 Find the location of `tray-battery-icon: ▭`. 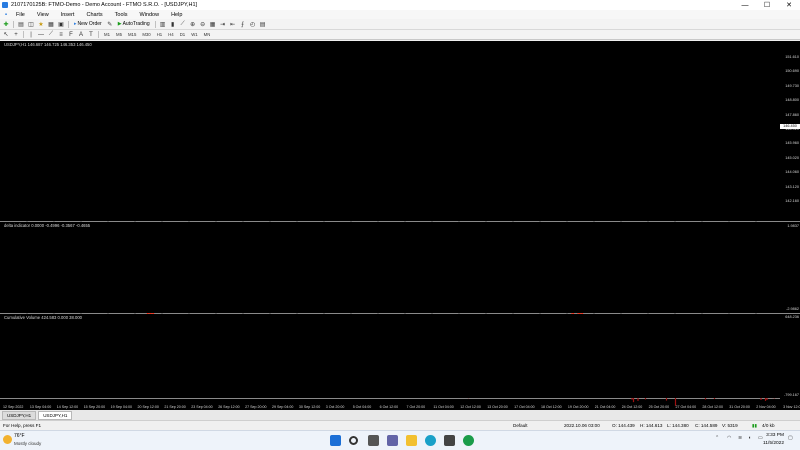

tray-battery-icon: ▭ is located at coordinates (760, 438).